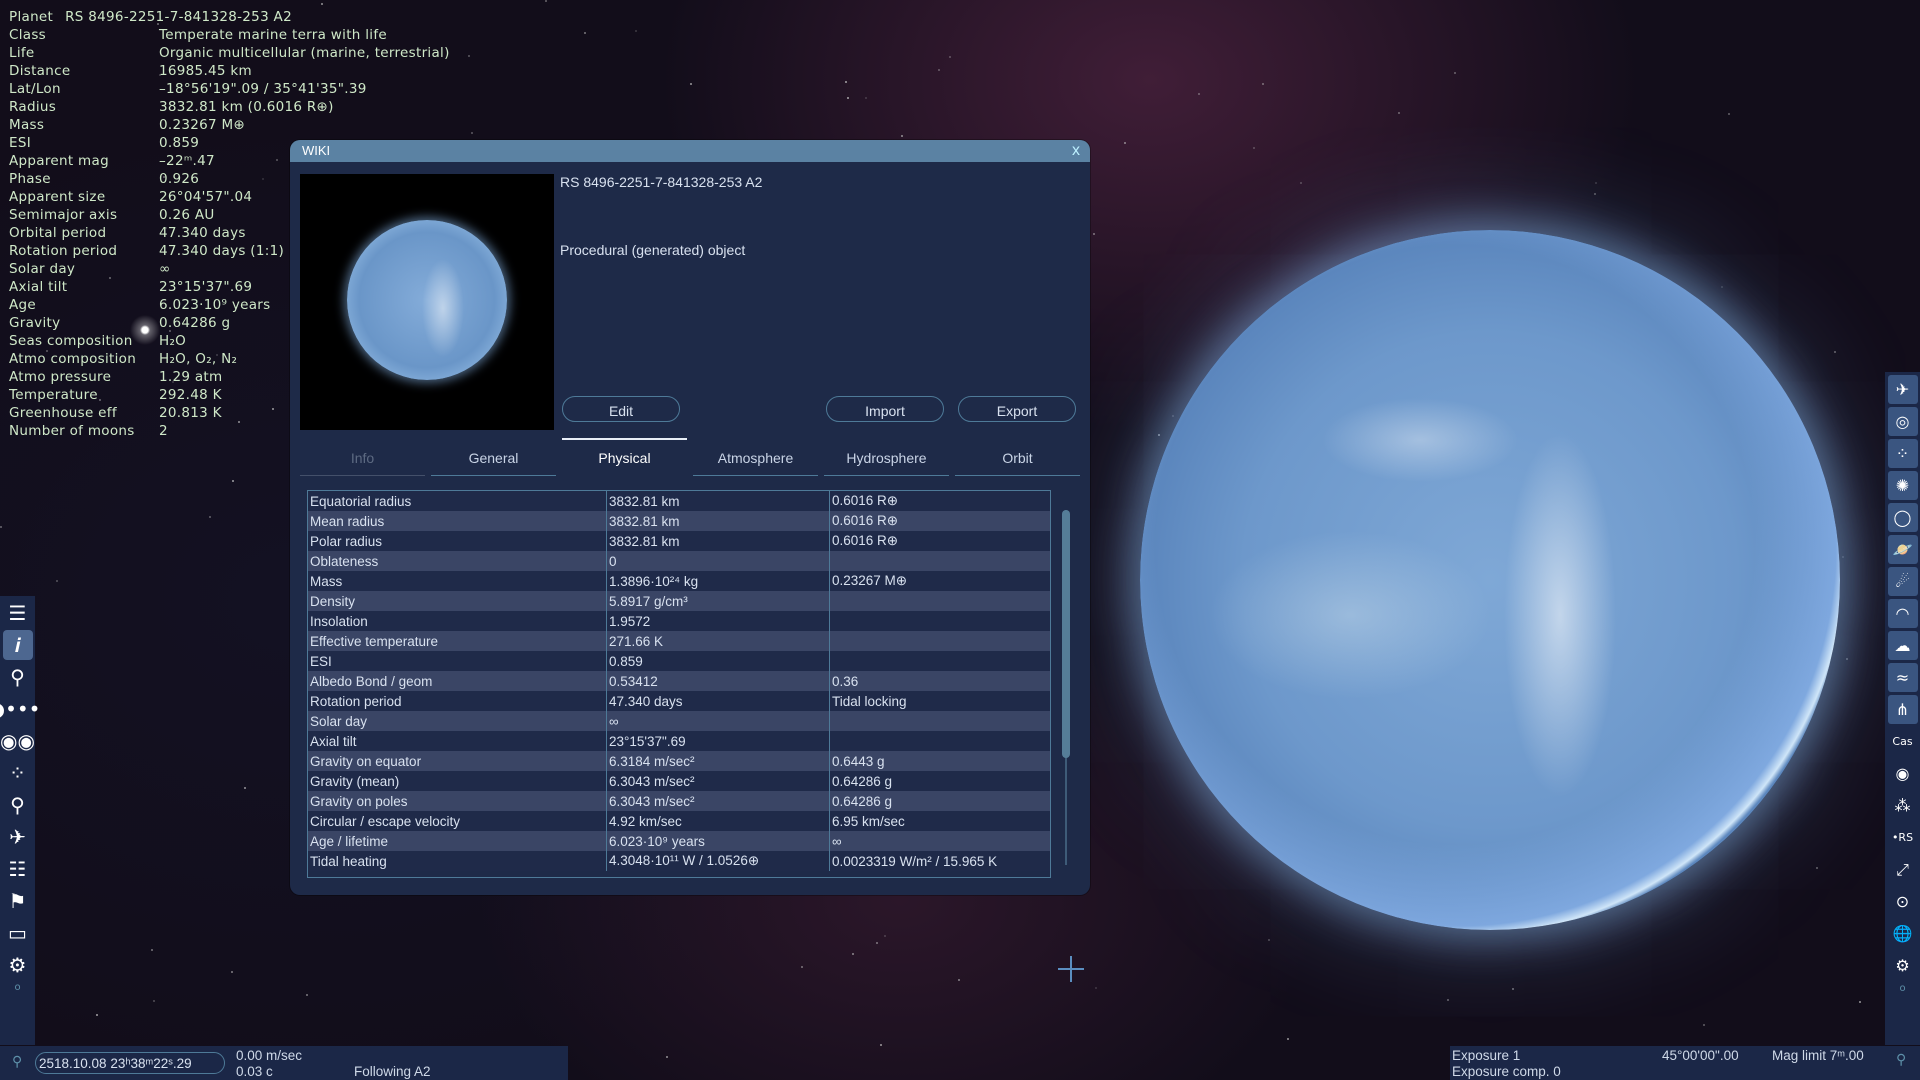 The width and height of the screenshot is (1920, 1080). What do you see at coordinates (17, 741) in the screenshot?
I see `observatory-icon: ◉◉` at bounding box center [17, 741].